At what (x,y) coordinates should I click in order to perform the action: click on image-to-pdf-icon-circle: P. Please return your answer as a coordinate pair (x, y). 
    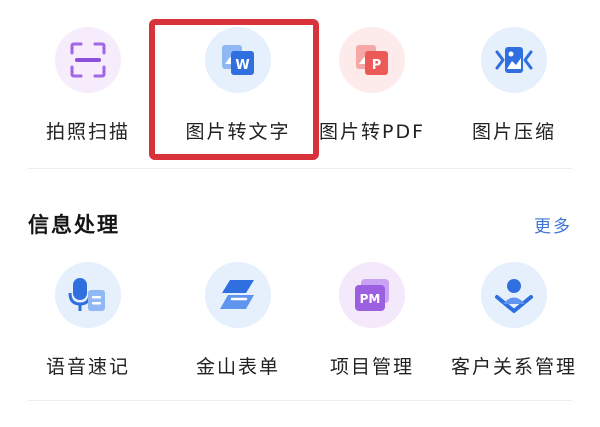
    Looking at the image, I should click on (372, 60).